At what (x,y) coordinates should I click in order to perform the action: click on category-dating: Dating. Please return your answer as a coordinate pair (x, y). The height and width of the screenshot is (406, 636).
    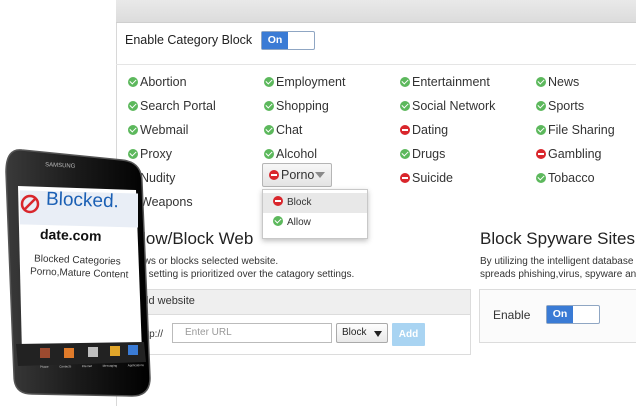
    Looking at the image, I should click on (424, 130).